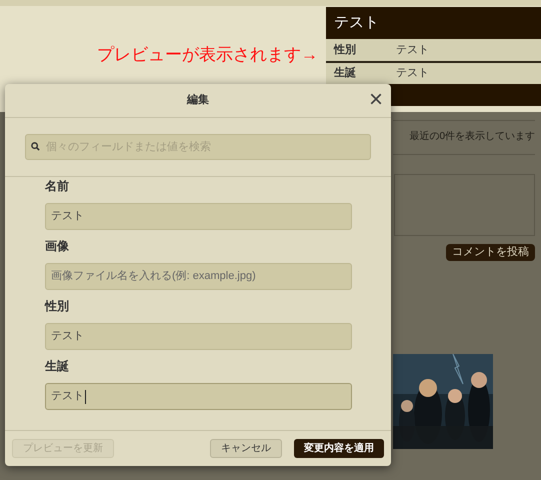 The width and height of the screenshot is (541, 480). What do you see at coordinates (472, 137) in the screenshot?
I see `recent-count: 最近の0件を表示しています` at bounding box center [472, 137].